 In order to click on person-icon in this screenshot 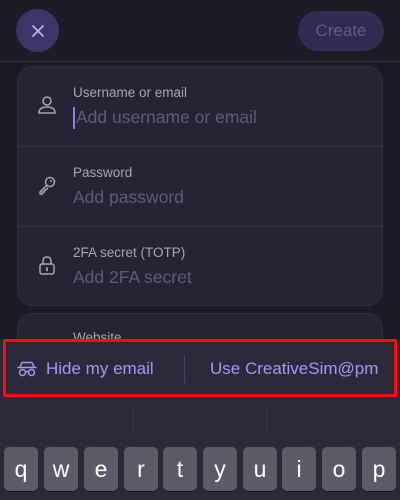, I will do `click(47, 105)`.